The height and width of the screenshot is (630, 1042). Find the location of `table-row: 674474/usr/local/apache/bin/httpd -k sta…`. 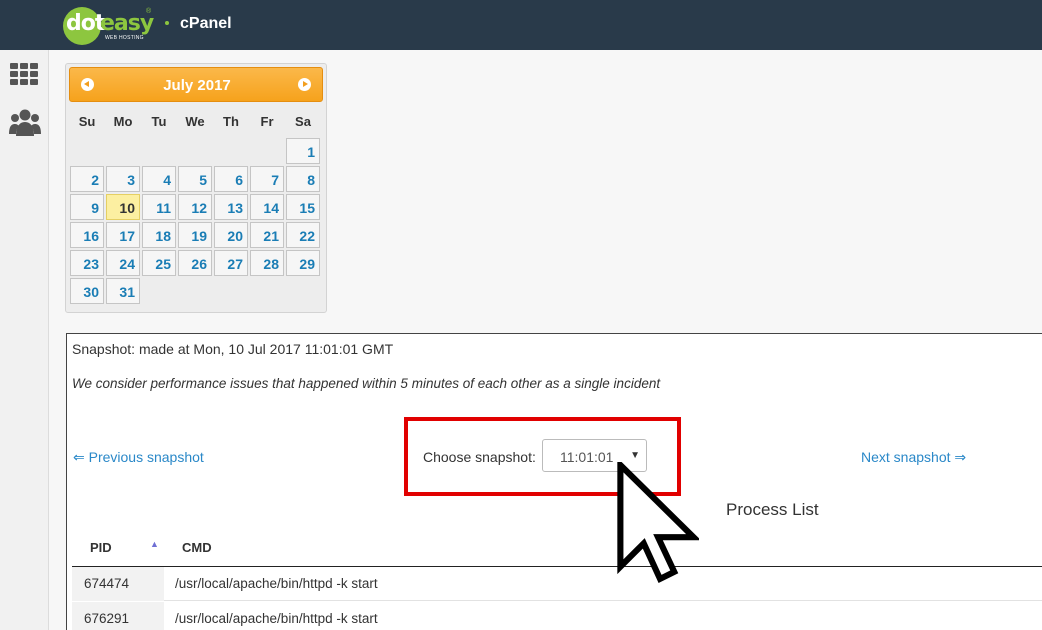

table-row: 674474/usr/local/apache/bin/httpd -k sta… is located at coordinates (557, 584).